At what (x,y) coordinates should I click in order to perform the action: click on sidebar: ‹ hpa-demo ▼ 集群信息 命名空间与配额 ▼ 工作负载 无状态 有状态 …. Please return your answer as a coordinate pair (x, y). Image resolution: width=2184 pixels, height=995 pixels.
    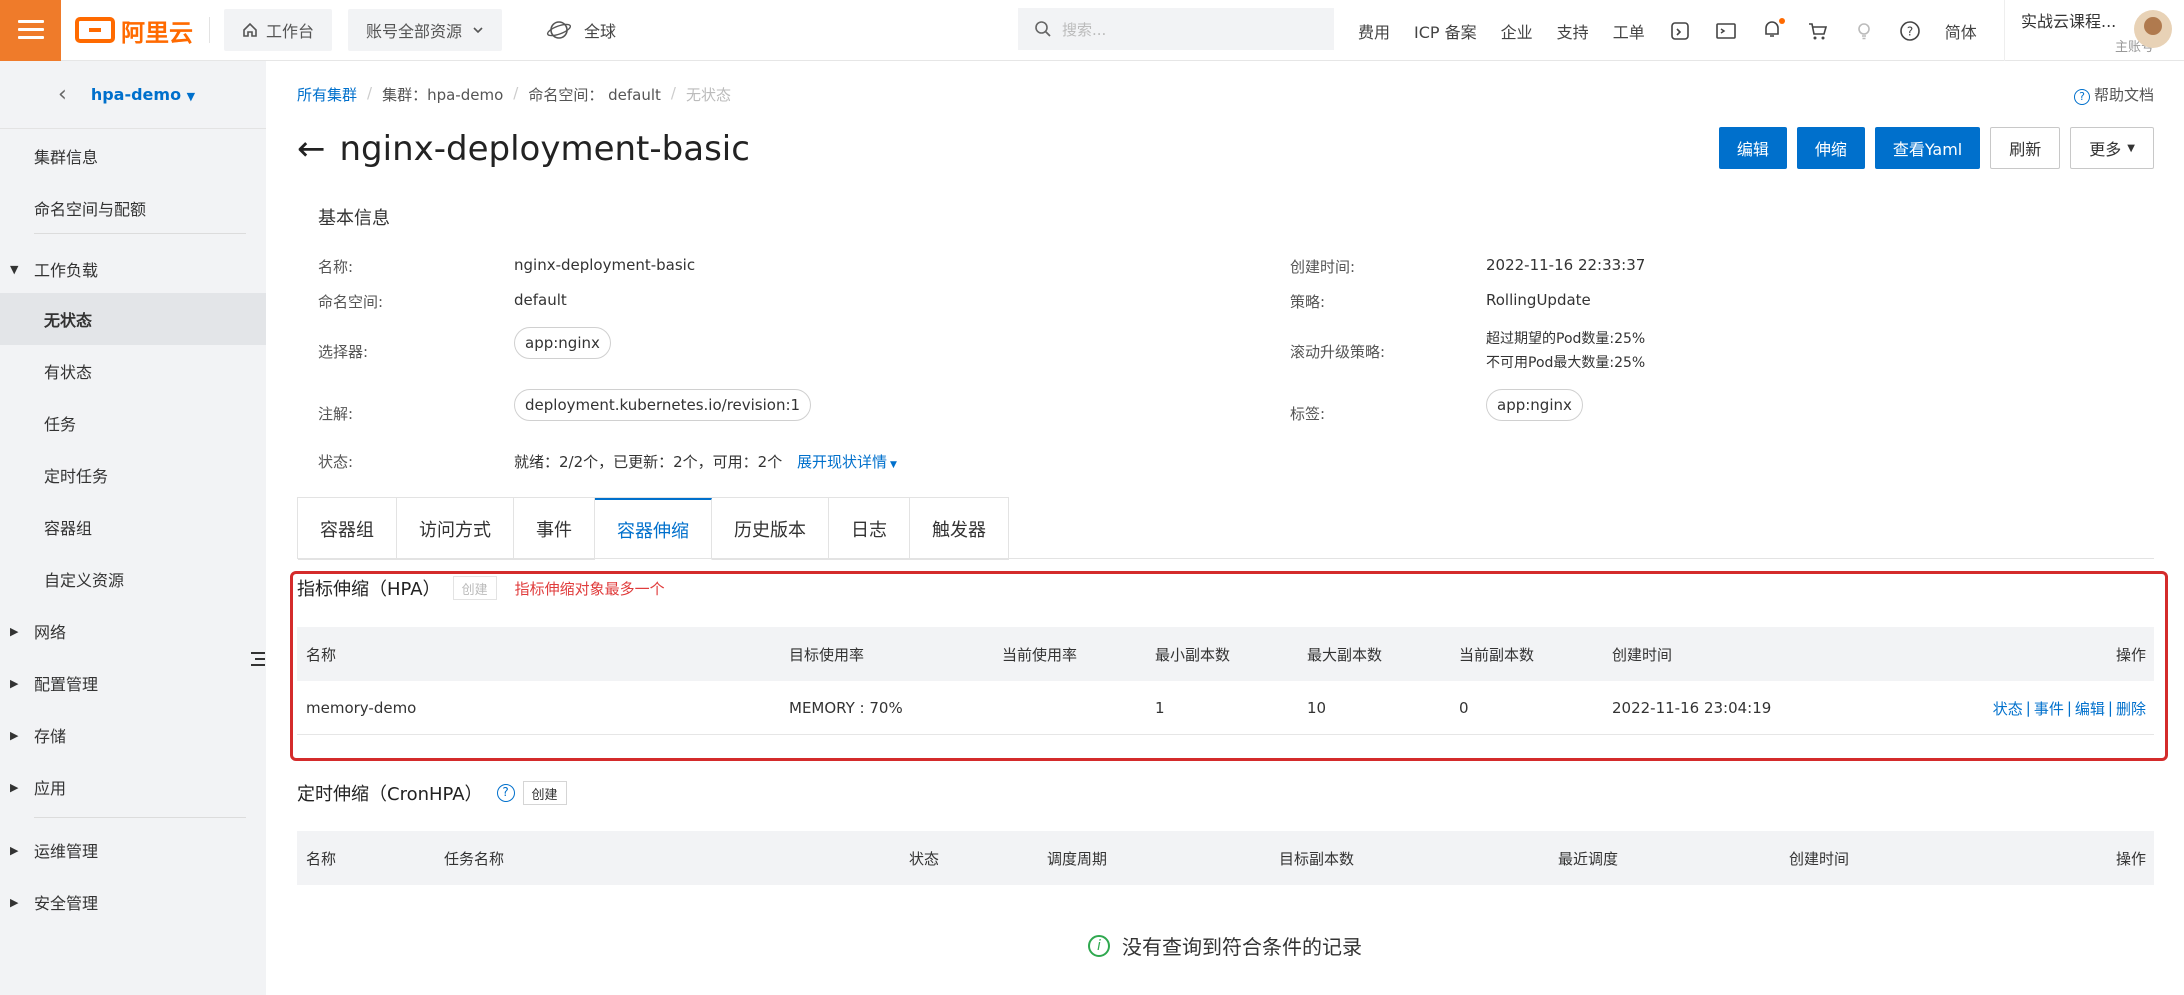
    Looking at the image, I should click on (133, 528).